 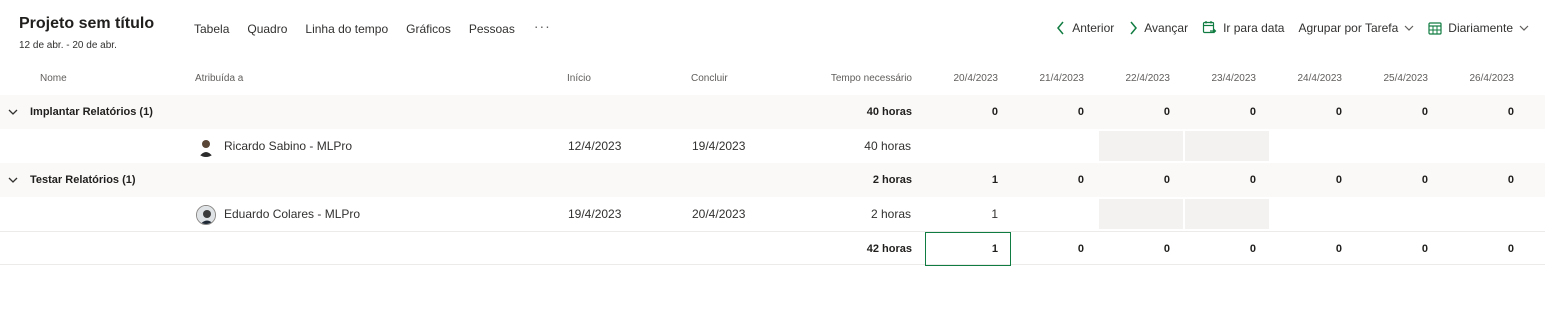 I want to click on finish-date: 20/4/2023, so click(x=718, y=214).